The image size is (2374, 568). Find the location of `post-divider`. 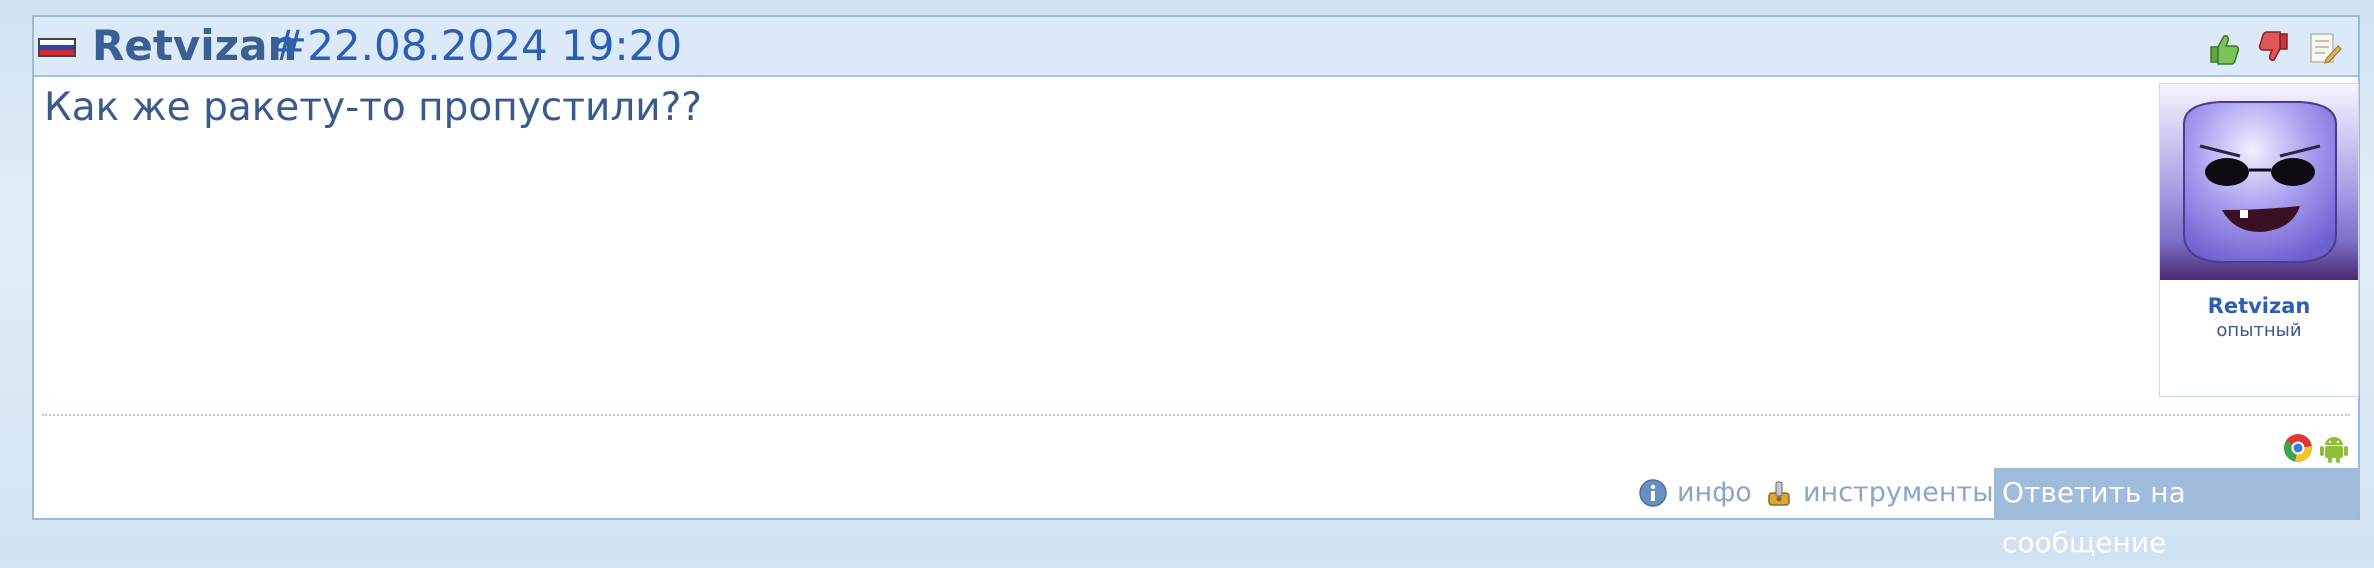

post-divider is located at coordinates (1196, 415).